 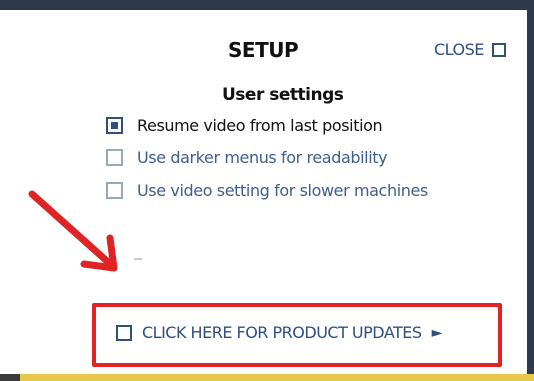 I want to click on red-arrow-icon, so click(x=73, y=231).